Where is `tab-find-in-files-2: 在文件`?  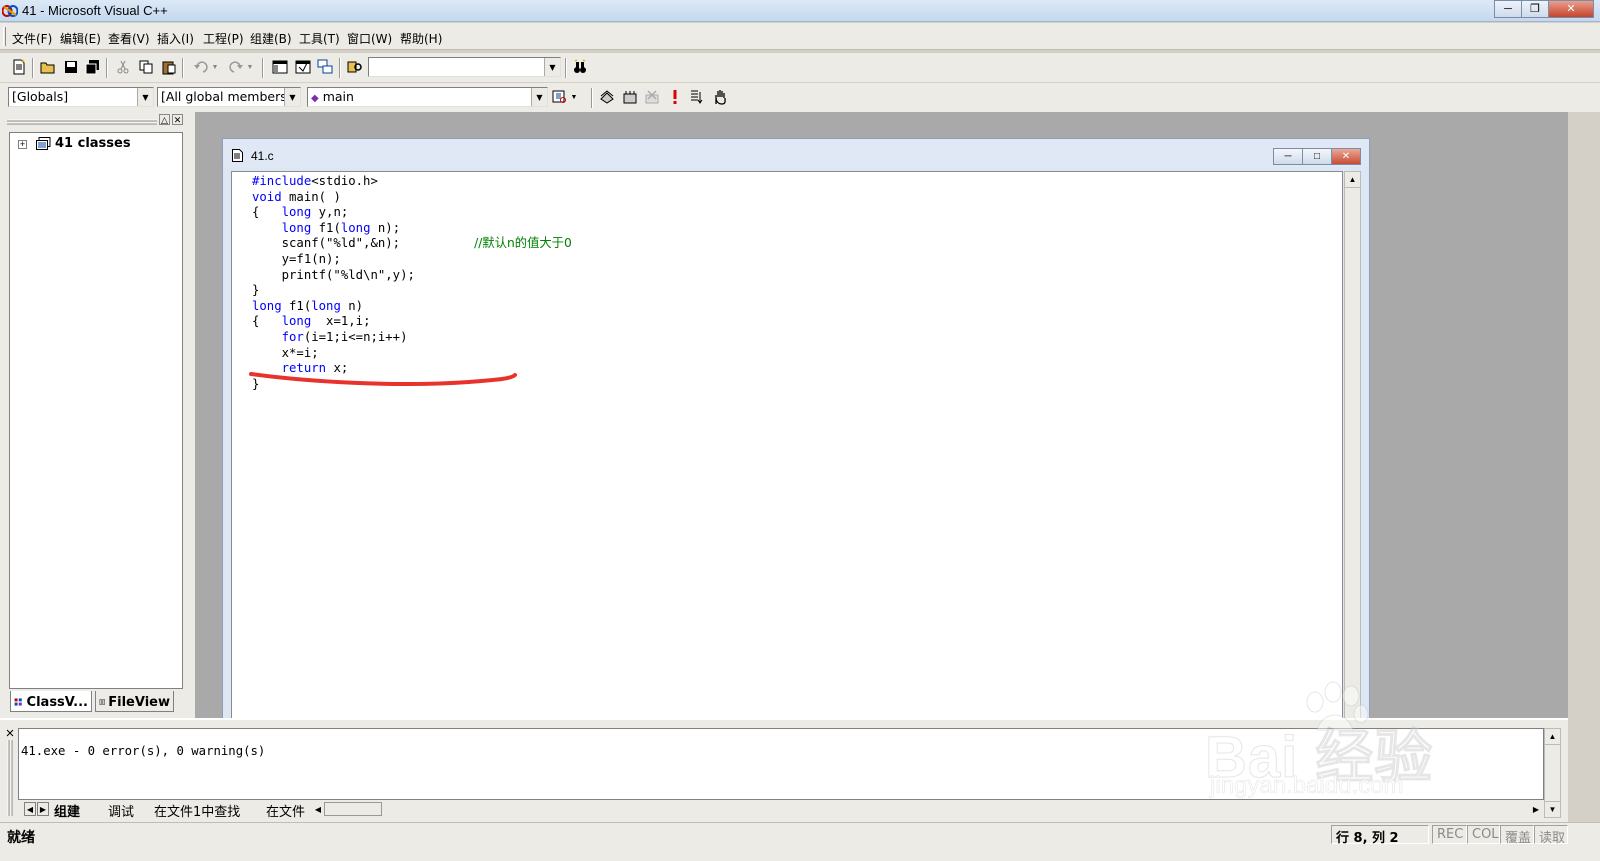
tab-find-in-files-2: 在文件 is located at coordinates (288, 809).